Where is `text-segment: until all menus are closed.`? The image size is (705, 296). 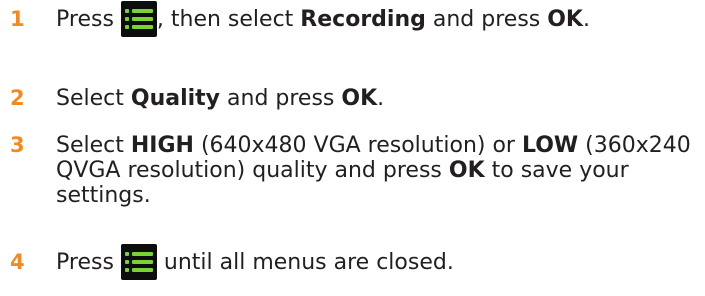 text-segment: until all menus are closed. is located at coordinates (305, 262).